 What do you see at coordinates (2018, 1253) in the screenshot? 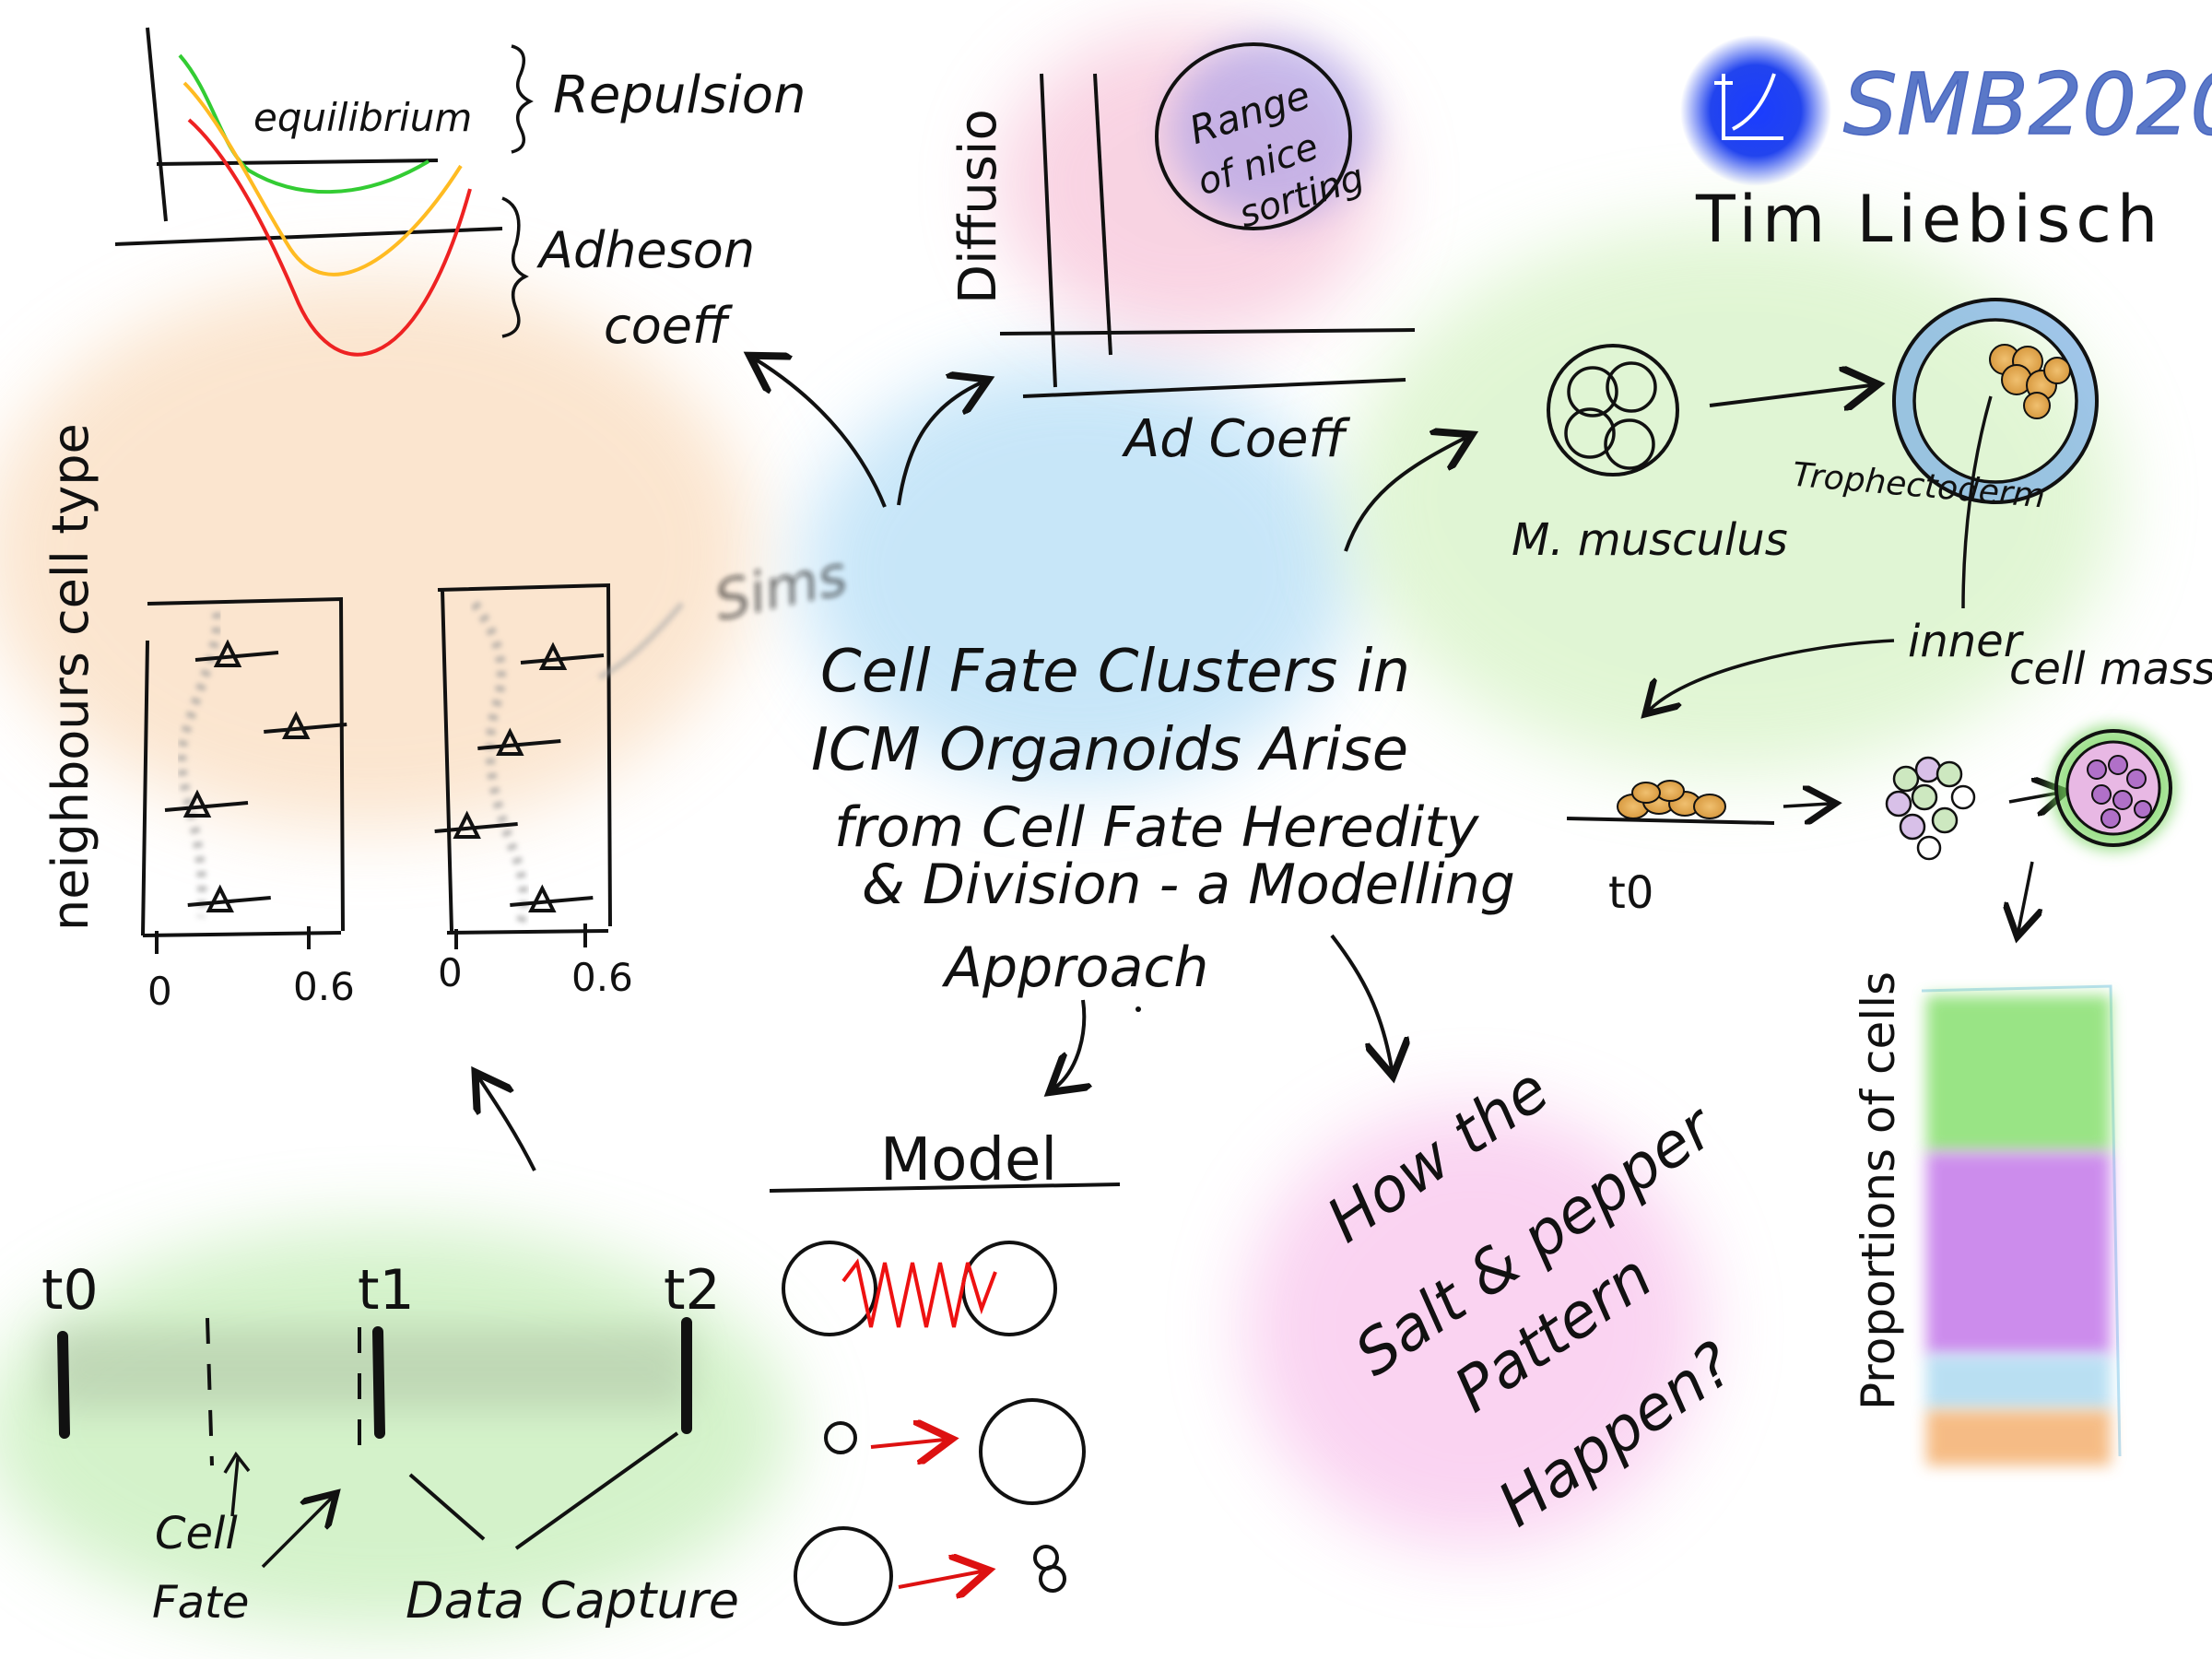
I see `proportion-purple` at bounding box center [2018, 1253].